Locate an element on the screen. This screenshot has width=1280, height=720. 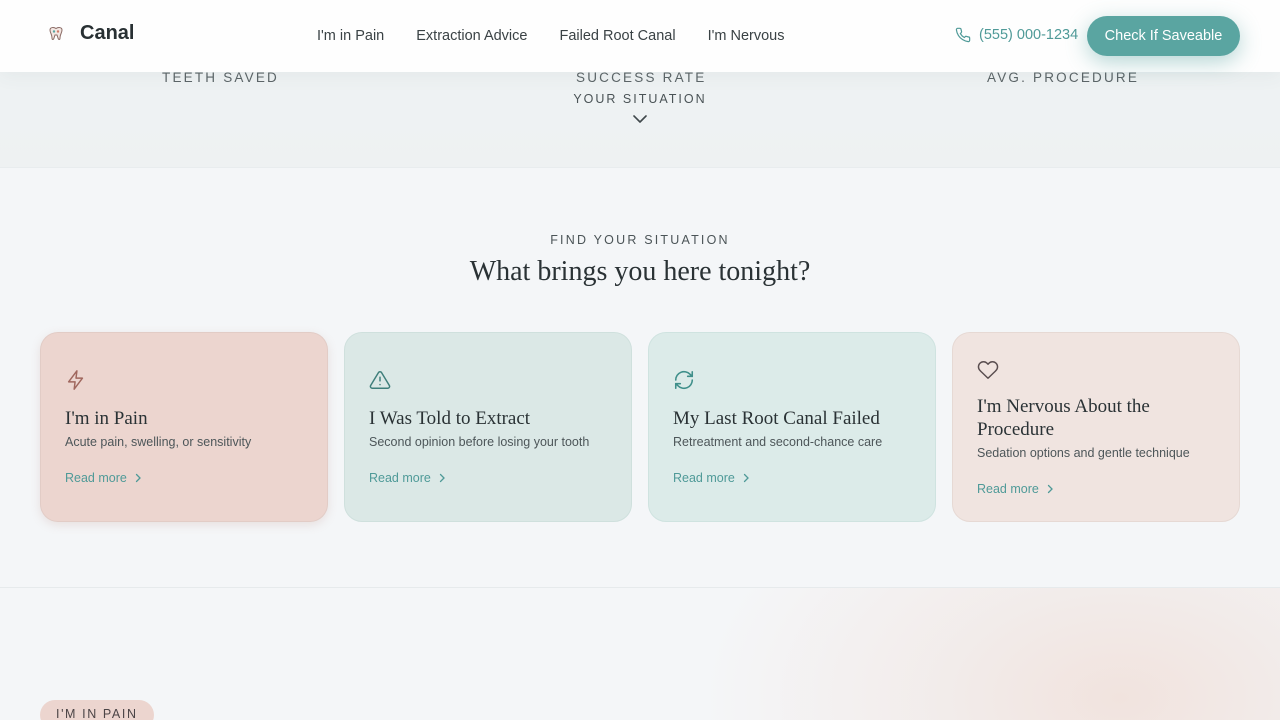
logo: Canal is located at coordinates (90, 33).